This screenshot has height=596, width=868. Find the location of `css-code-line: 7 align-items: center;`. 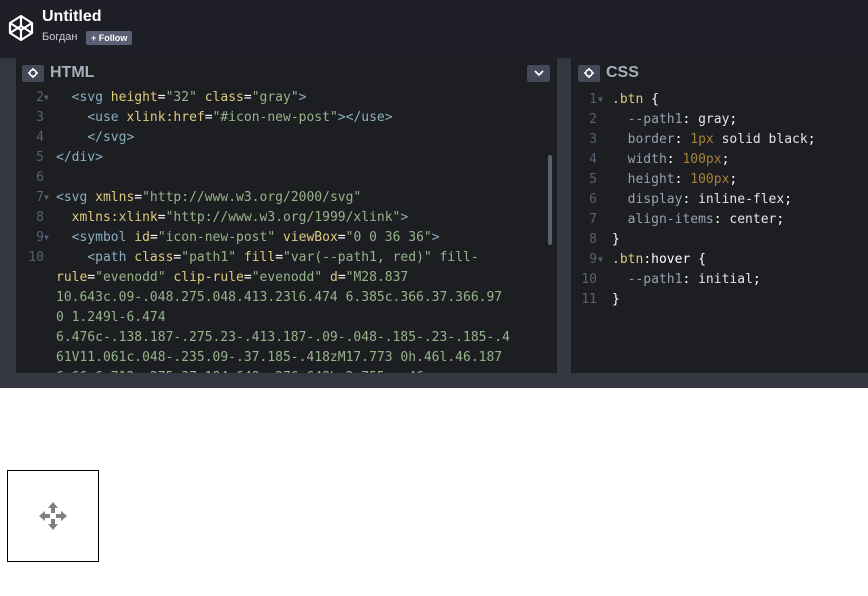

css-code-line: 7 align-items: center; is located at coordinates (719, 220).